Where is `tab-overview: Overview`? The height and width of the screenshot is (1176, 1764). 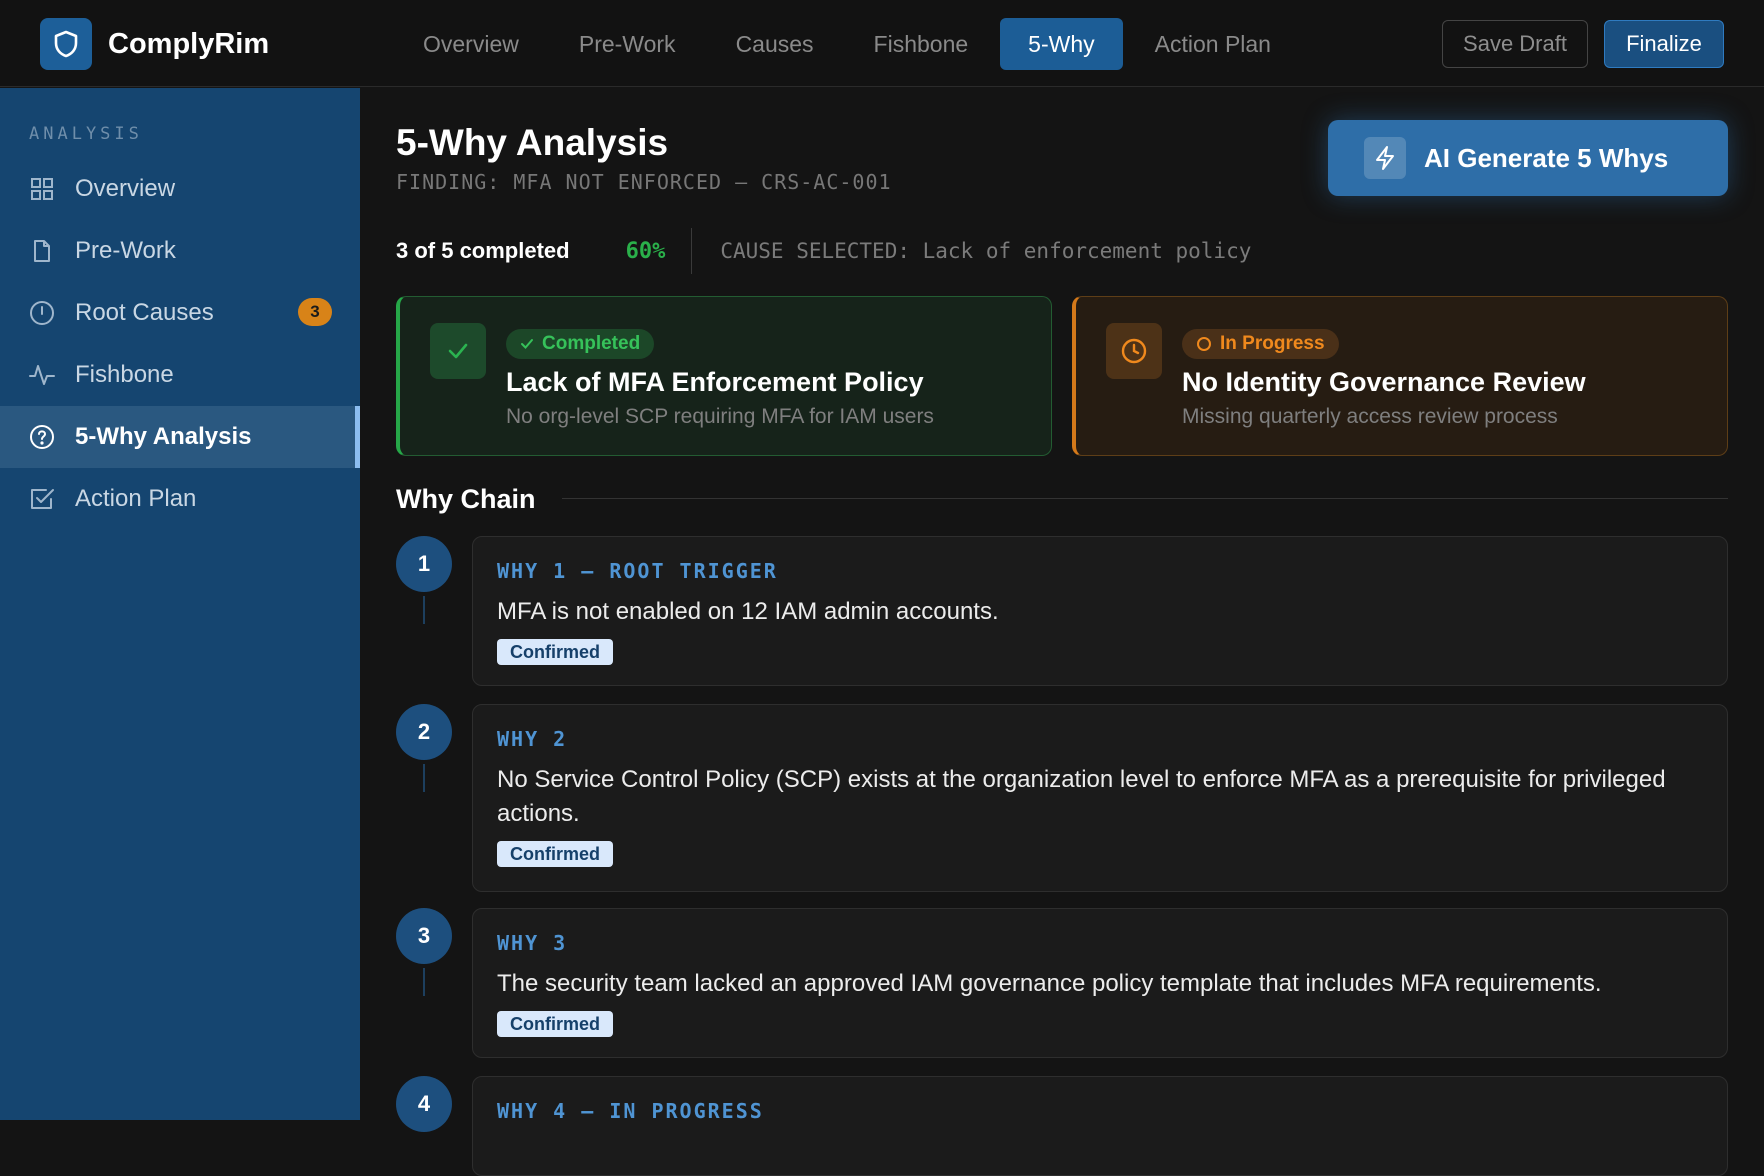
tab-overview: Overview is located at coordinates (471, 44).